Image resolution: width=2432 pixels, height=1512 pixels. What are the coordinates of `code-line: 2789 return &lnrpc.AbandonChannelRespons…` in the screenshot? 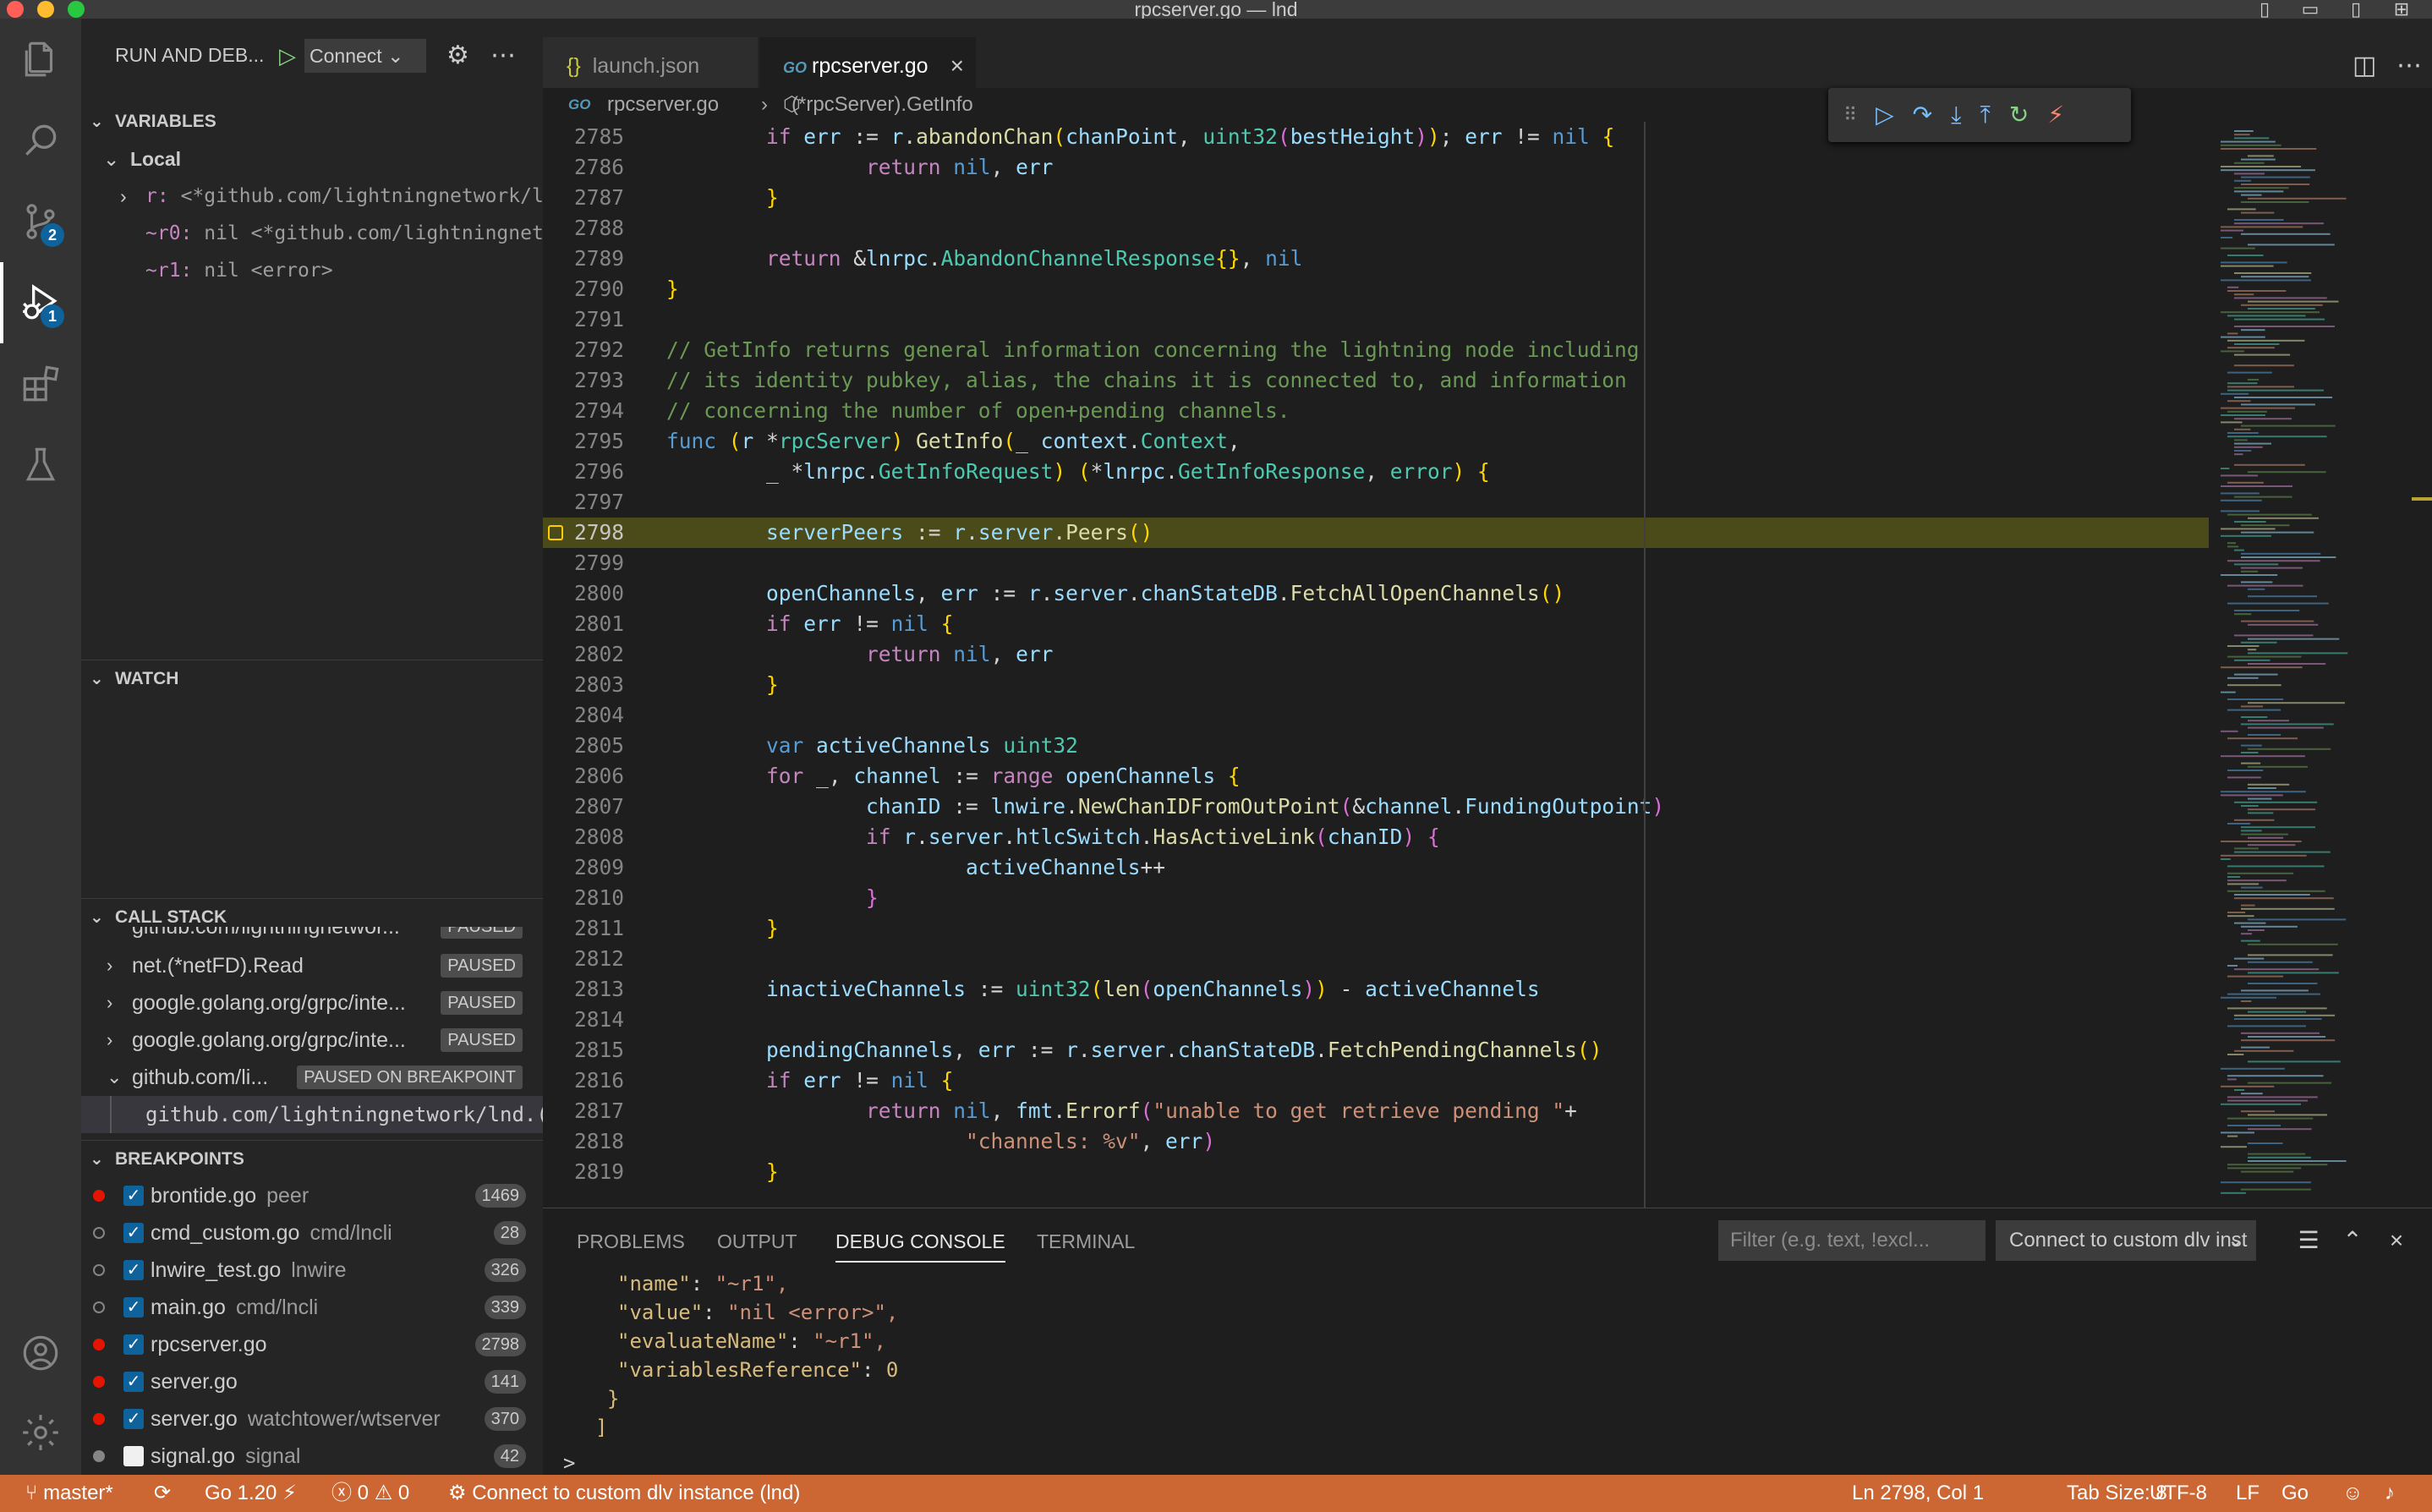 It's located at (1488, 259).